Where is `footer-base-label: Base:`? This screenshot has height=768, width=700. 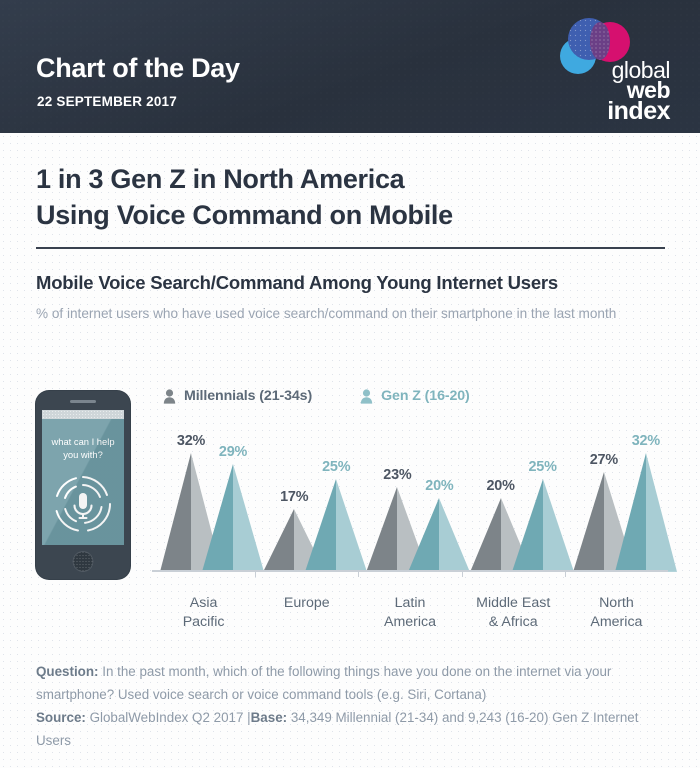
footer-base-label: Base: is located at coordinates (269, 718).